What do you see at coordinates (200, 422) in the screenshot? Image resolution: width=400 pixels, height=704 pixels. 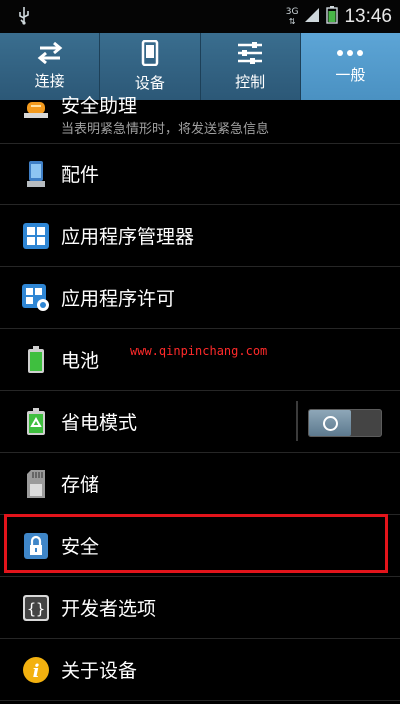 I see `list-item-power-saving: 省电模式` at bounding box center [200, 422].